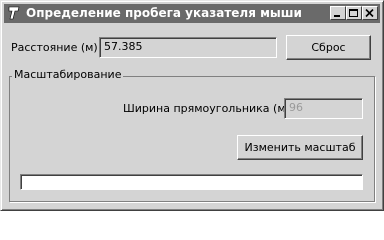  I want to click on close-button, so click(370, 13).